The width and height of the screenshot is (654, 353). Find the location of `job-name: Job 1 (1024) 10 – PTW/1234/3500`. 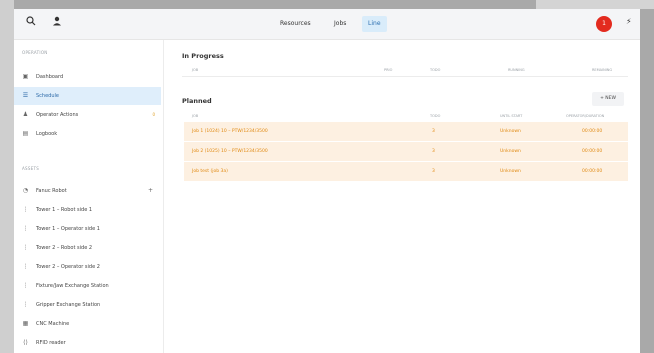

job-name: Job 1 (1024) 10 – PTW/1234/3500 is located at coordinates (230, 131).